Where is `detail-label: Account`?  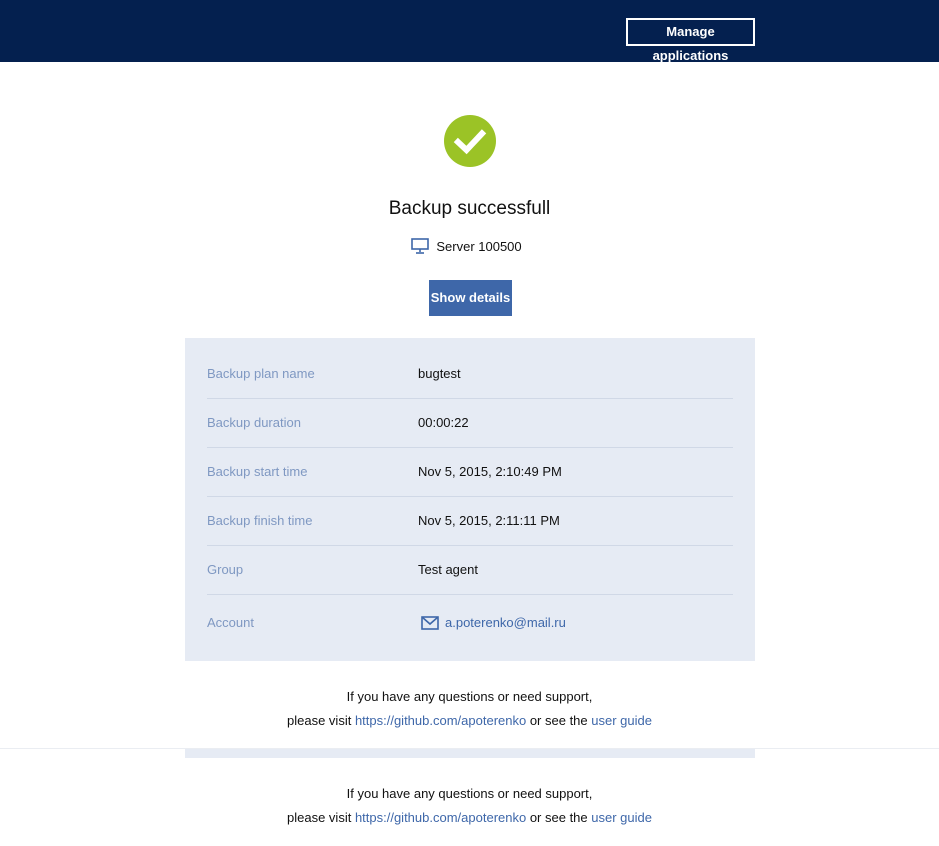
detail-label: Account is located at coordinates (230, 622).